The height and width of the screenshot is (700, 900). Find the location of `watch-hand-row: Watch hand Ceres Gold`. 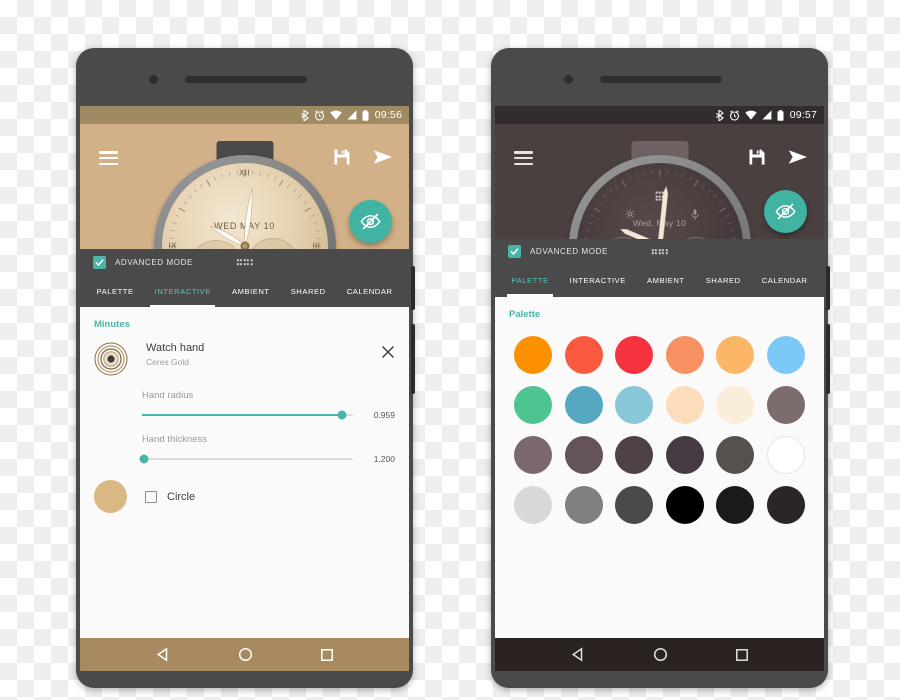

watch-hand-row: Watch hand Ceres Gold is located at coordinates (244, 353).